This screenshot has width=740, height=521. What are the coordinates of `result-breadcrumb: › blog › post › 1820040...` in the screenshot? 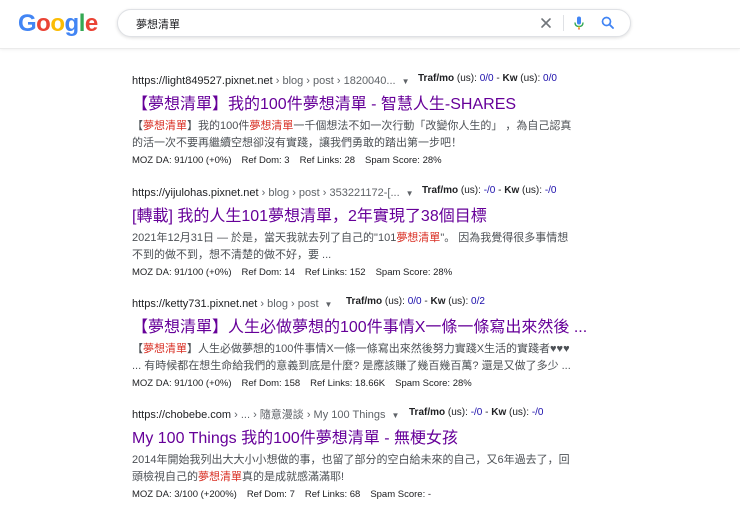 It's located at (334, 81).